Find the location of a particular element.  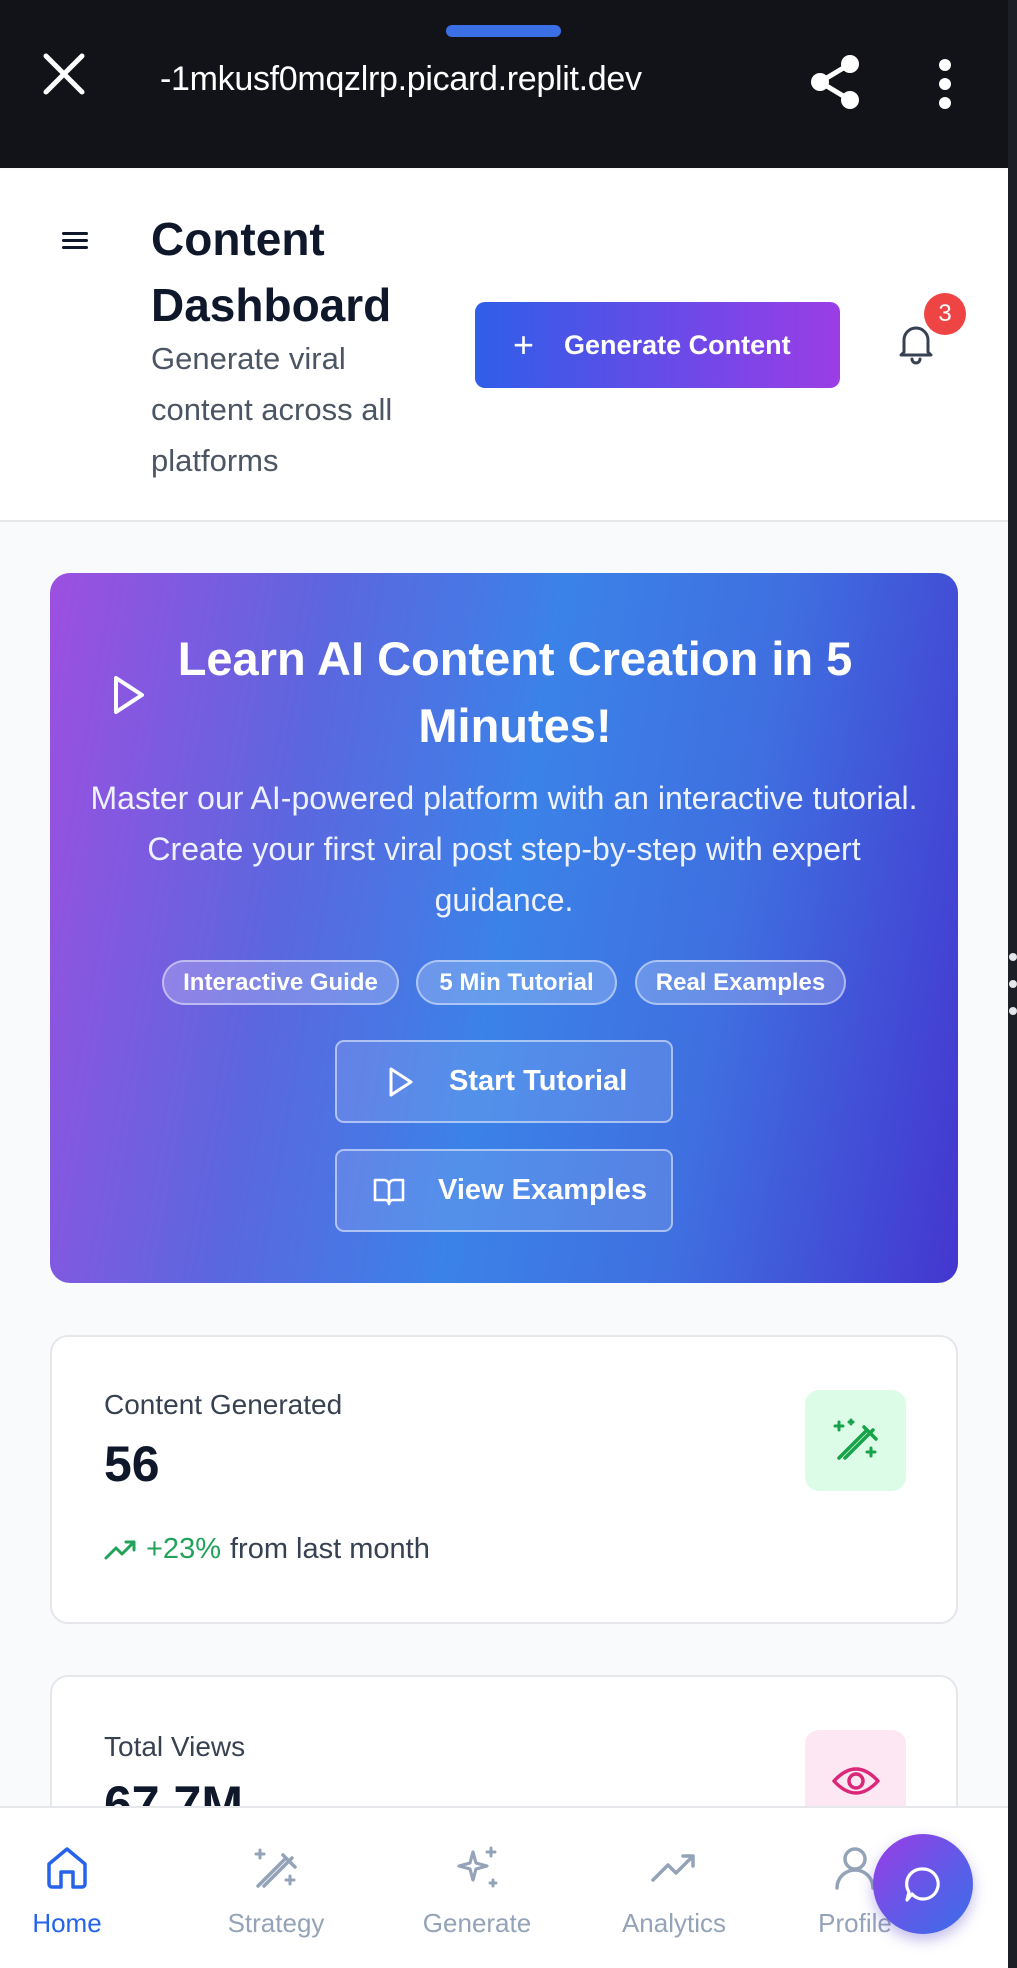

stat-change: +23% is located at coordinates (183, 1549).